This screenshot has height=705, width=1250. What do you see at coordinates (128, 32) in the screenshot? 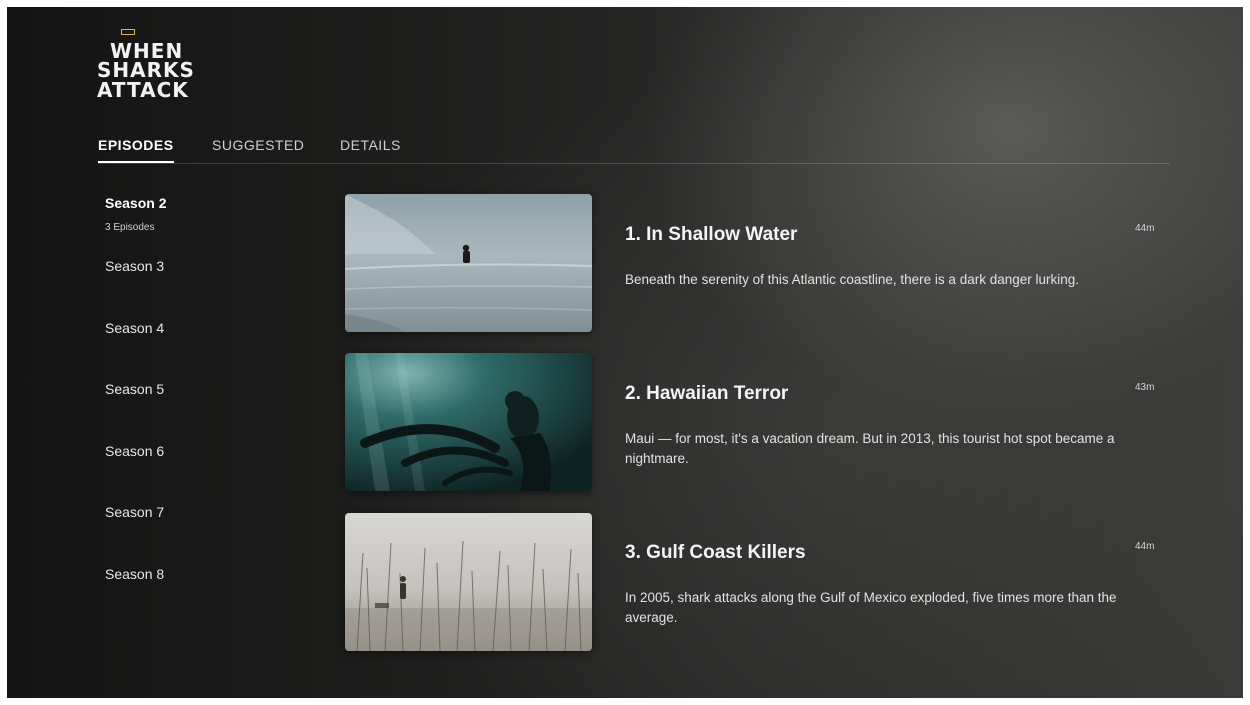
I see `brand-mark` at bounding box center [128, 32].